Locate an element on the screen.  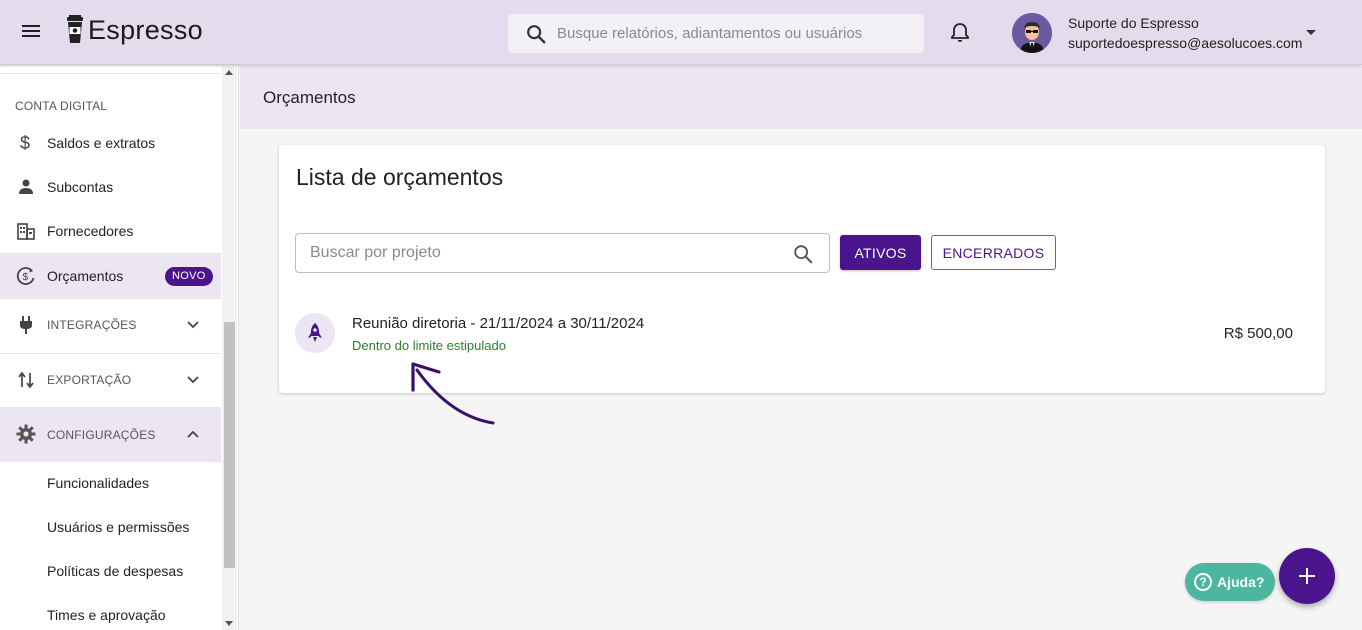
sidebar-subitem-usuarios: Usuários e permissões is located at coordinates (110, 529).